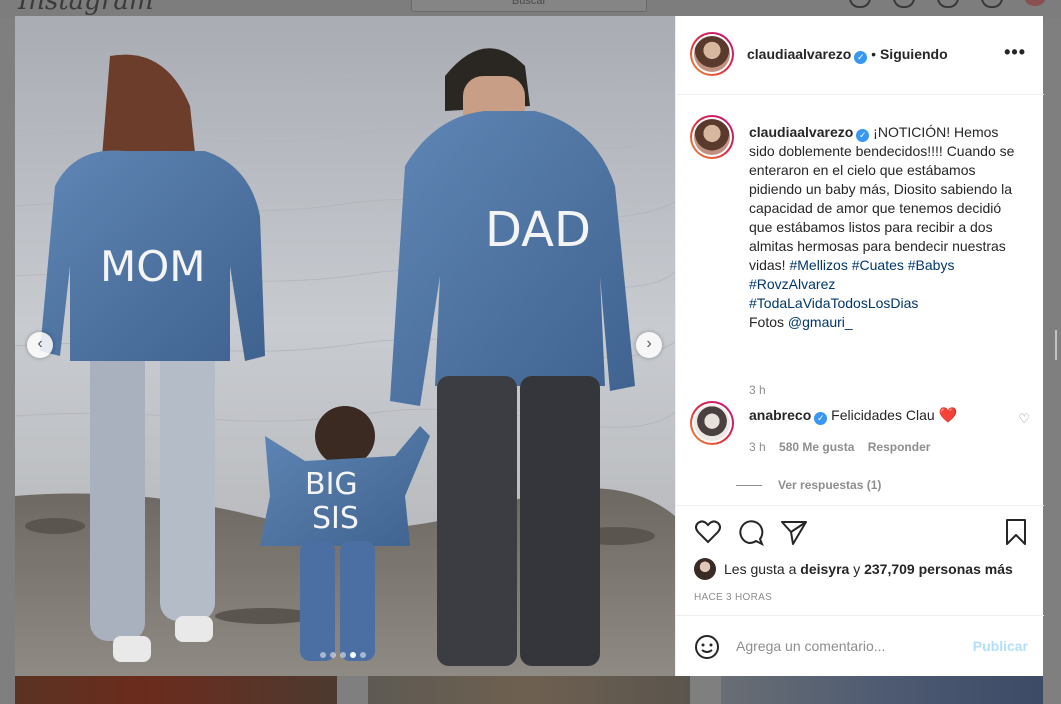 The image size is (1061, 704). Describe the element at coordinates (529, 6) in the screenshot. I see `search-input: Buscar` at that location.